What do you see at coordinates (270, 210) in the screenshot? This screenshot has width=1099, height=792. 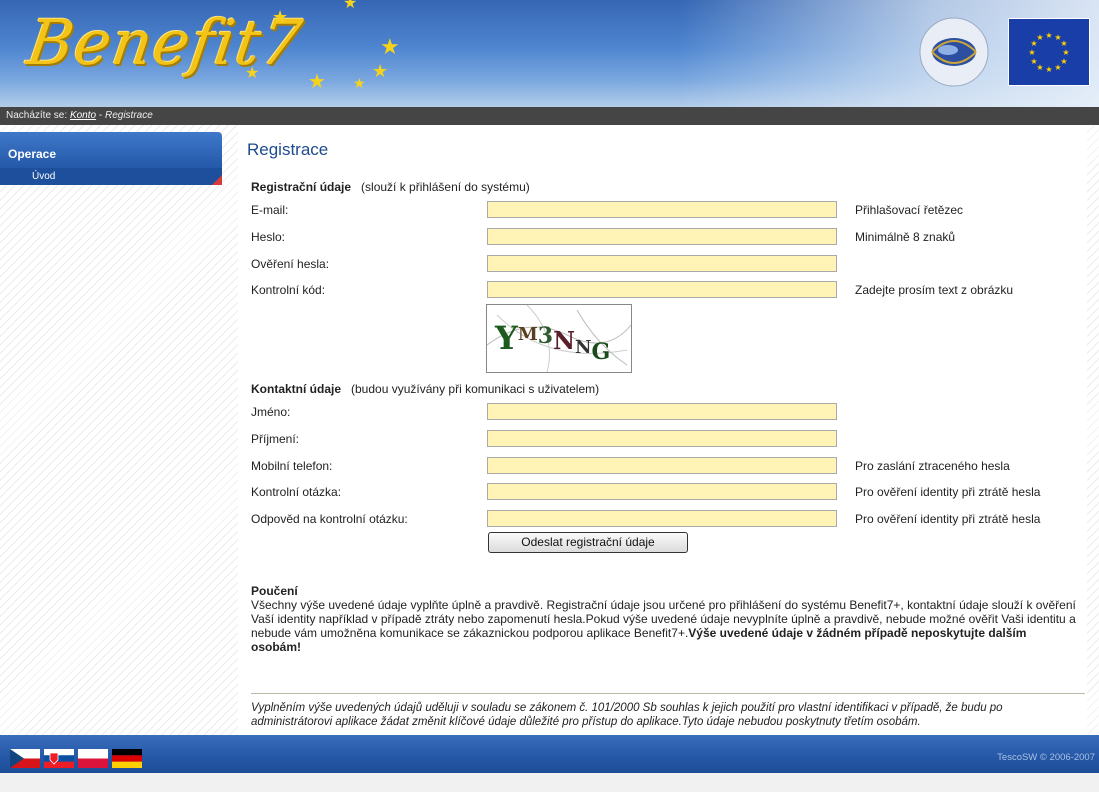 I see `email-label: E-mail:` at bounding box center [270, 210].